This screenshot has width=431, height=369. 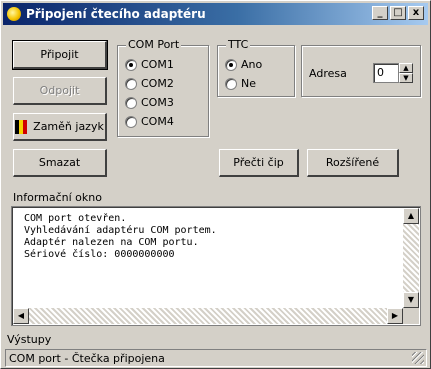 I want to click on radio-com3, so click(x=131, y=102).